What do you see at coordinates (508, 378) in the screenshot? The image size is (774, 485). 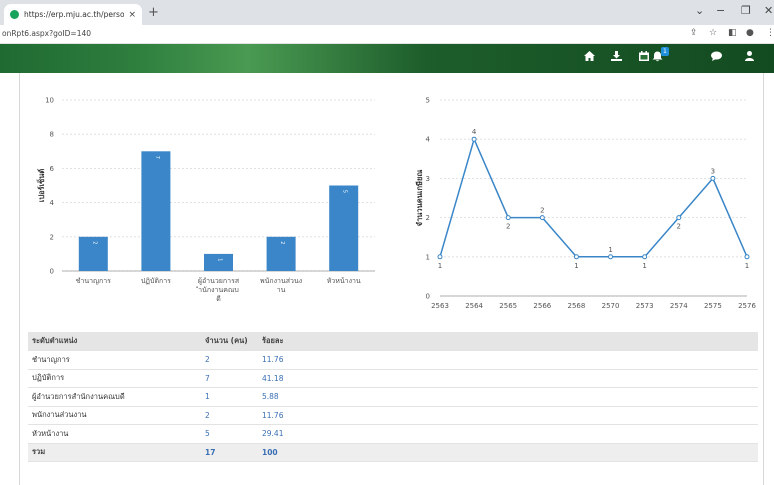 I see `row-percent: 41.18` at bounding box center [508, 378].